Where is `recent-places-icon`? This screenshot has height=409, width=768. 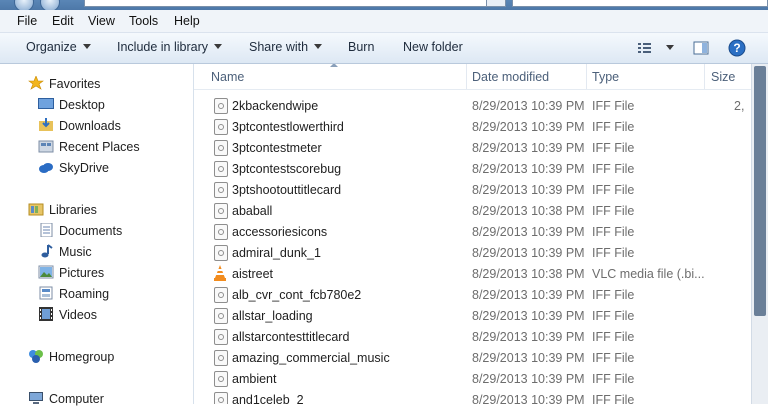
recent-places-icon is located at coordinates (46, 146).